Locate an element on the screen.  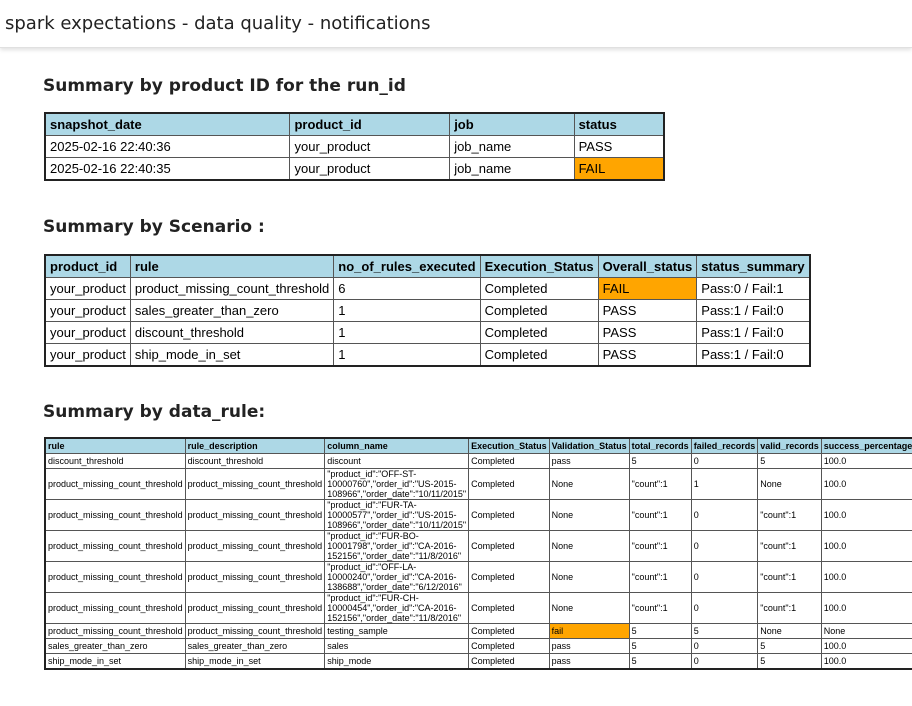
column-header: total_records is located at coordinates (660, 445).